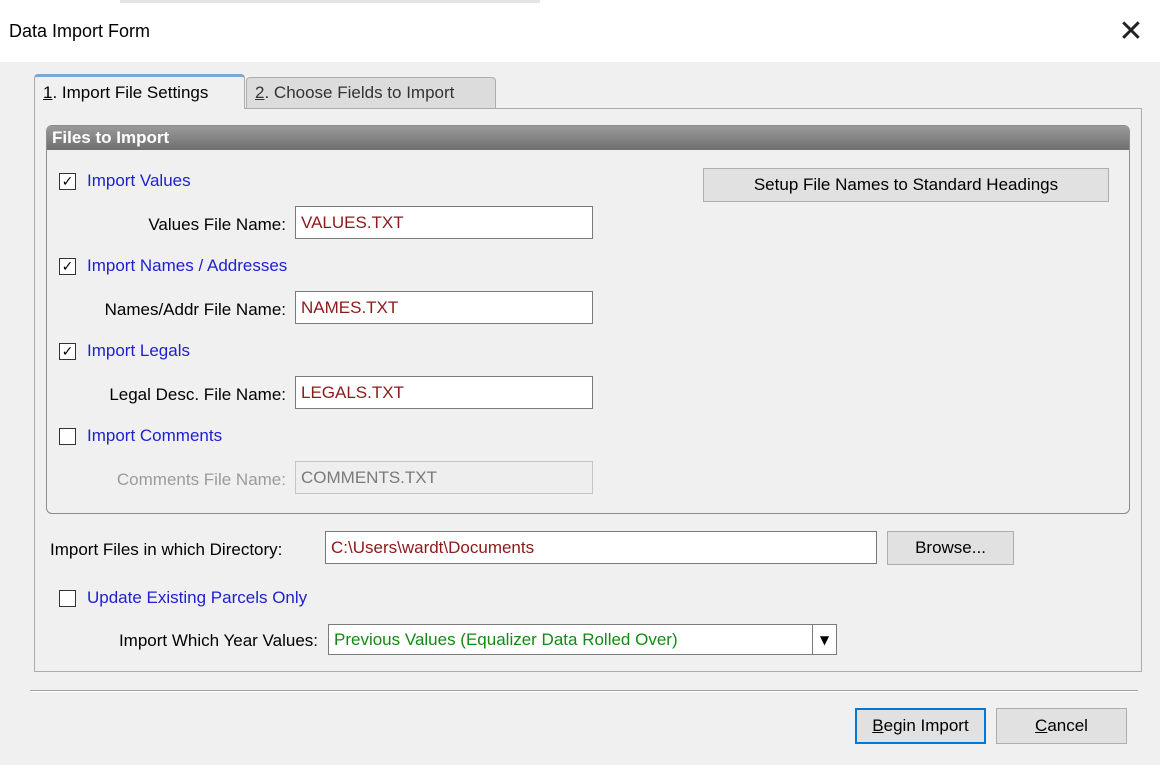 The height and width of the screenshot is (765, 1160). Describe the element at coordinates (67, 598) in the screenshot. I see `update-existing-checkbox` at that location.